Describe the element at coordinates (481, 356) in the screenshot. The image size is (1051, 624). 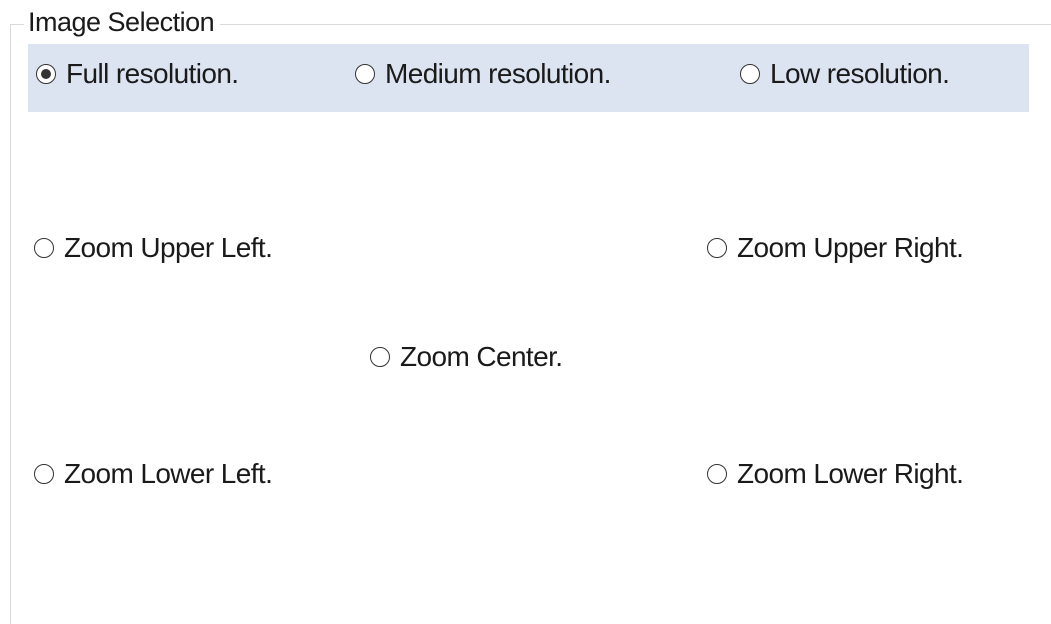
I see `zoom-center-label: Zoom Center.` at that location.